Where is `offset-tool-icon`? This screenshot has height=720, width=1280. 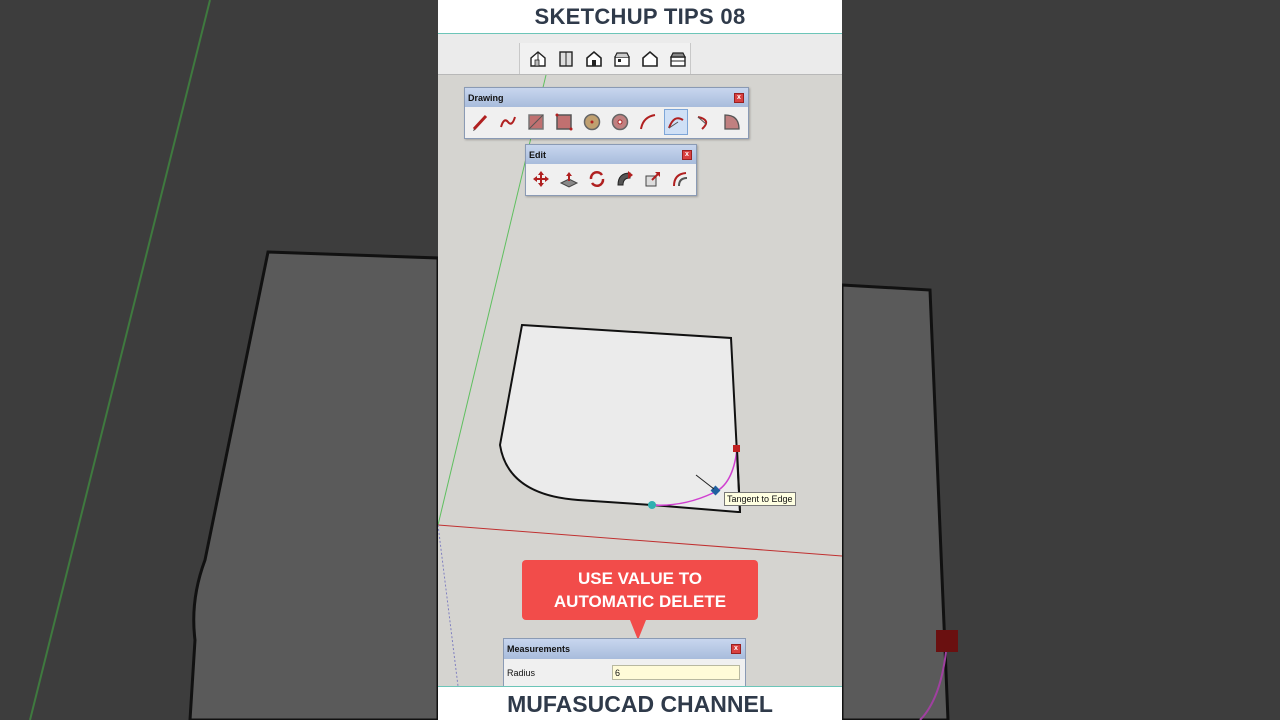
offset-tool-icon is located at coordinates (681, 179).